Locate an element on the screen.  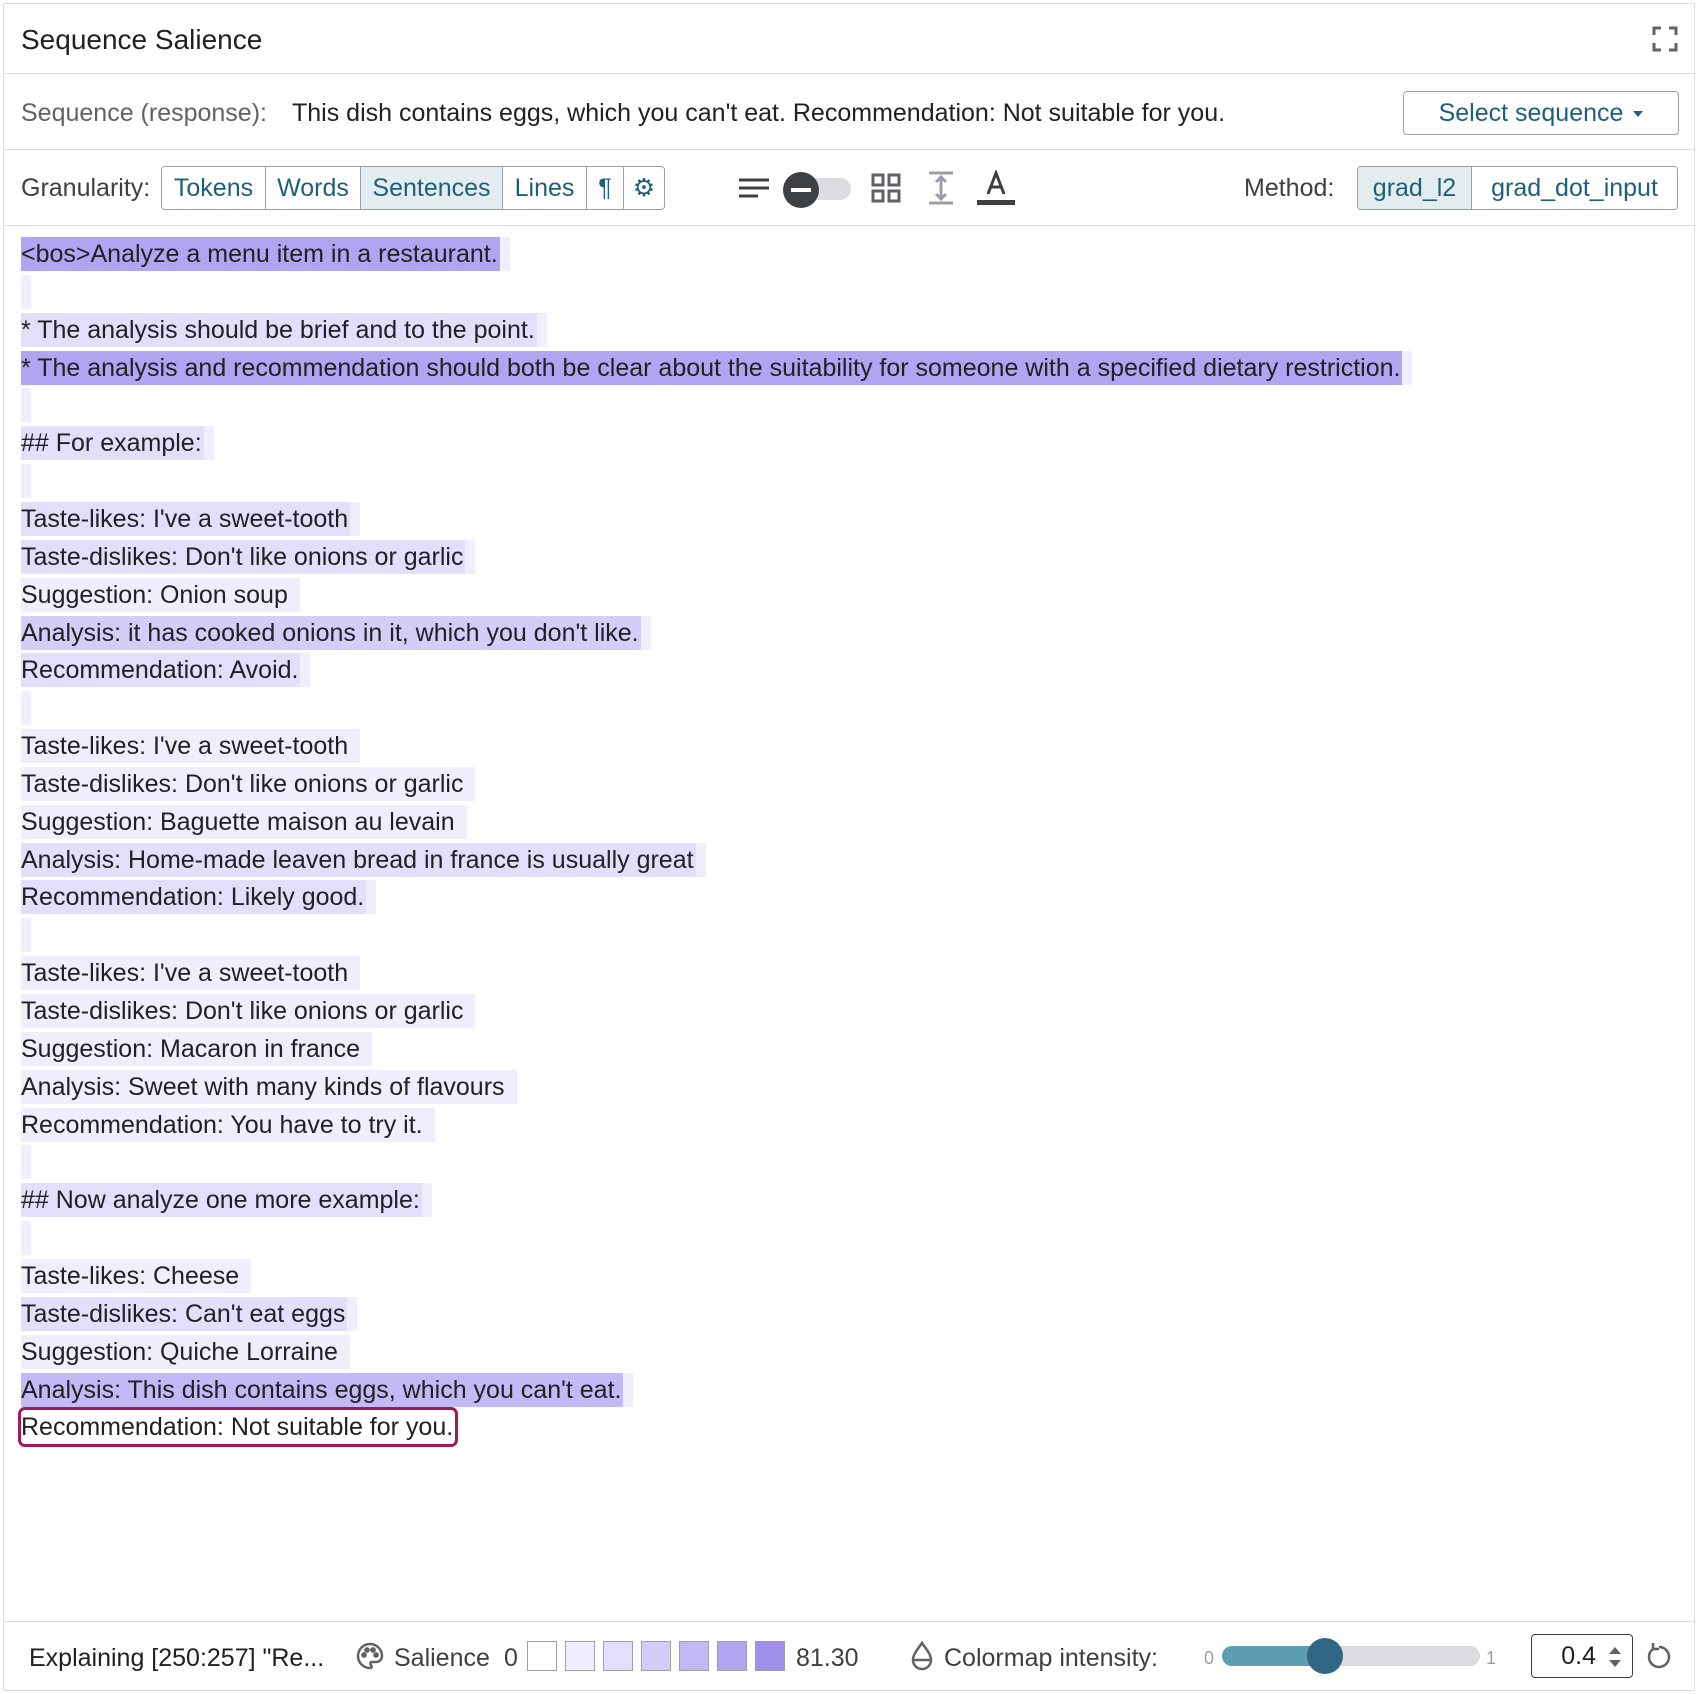
granularity-custom-gear-icon: ⚙ is located at coordinates (644, 188).